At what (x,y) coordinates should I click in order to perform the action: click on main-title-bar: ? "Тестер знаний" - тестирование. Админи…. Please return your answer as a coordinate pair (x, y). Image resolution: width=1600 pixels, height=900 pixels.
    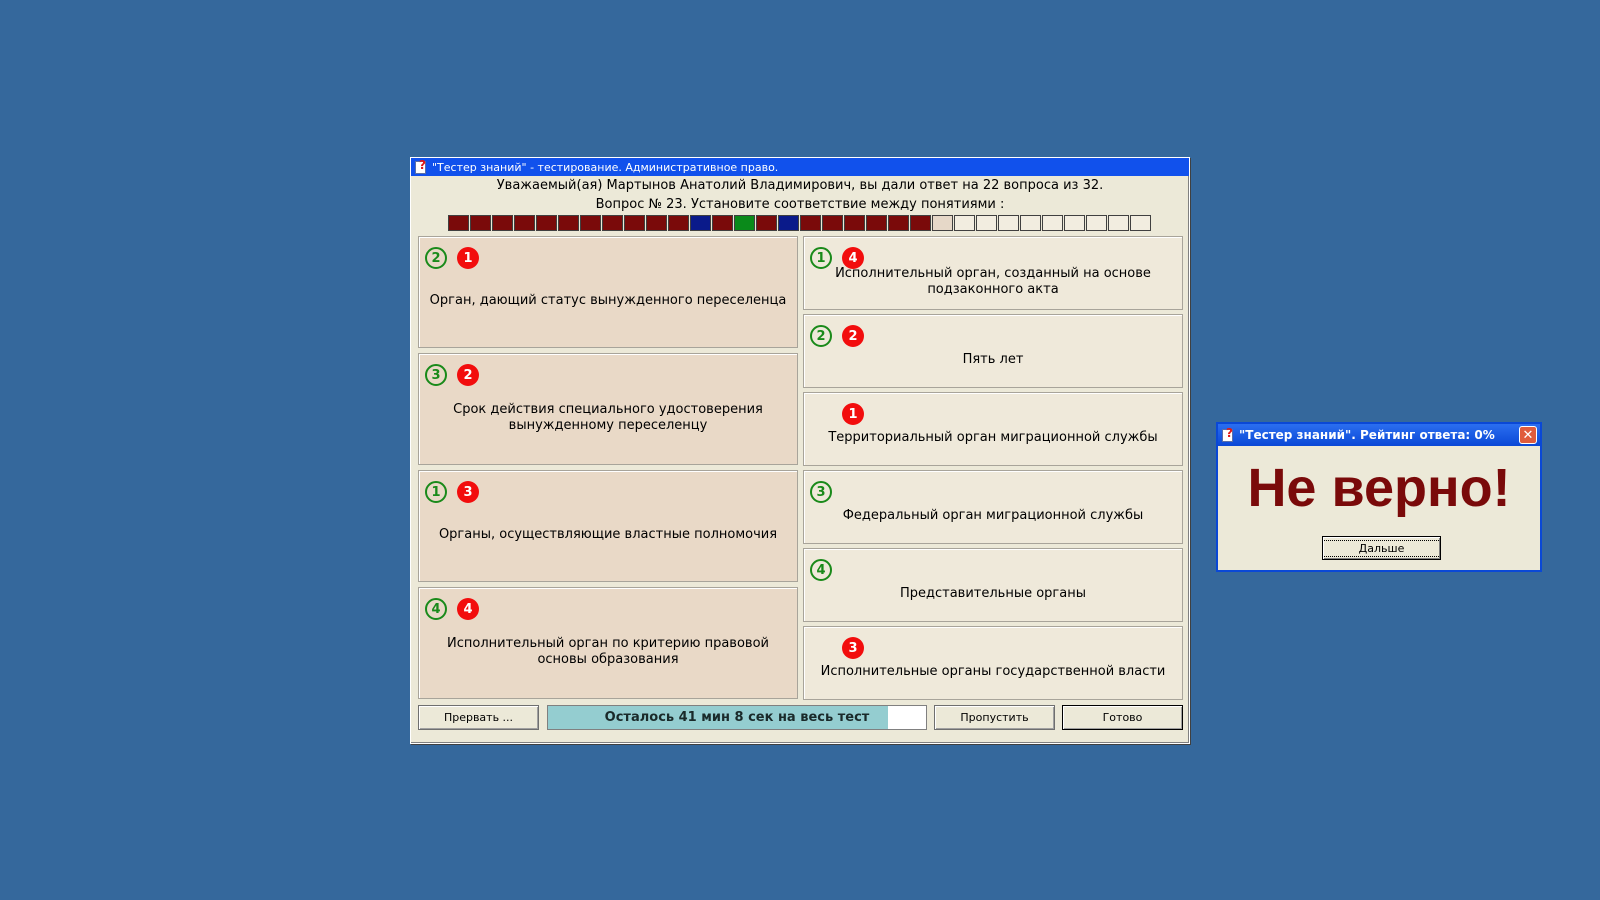
    Looking at the image, I should click on (800, 167).